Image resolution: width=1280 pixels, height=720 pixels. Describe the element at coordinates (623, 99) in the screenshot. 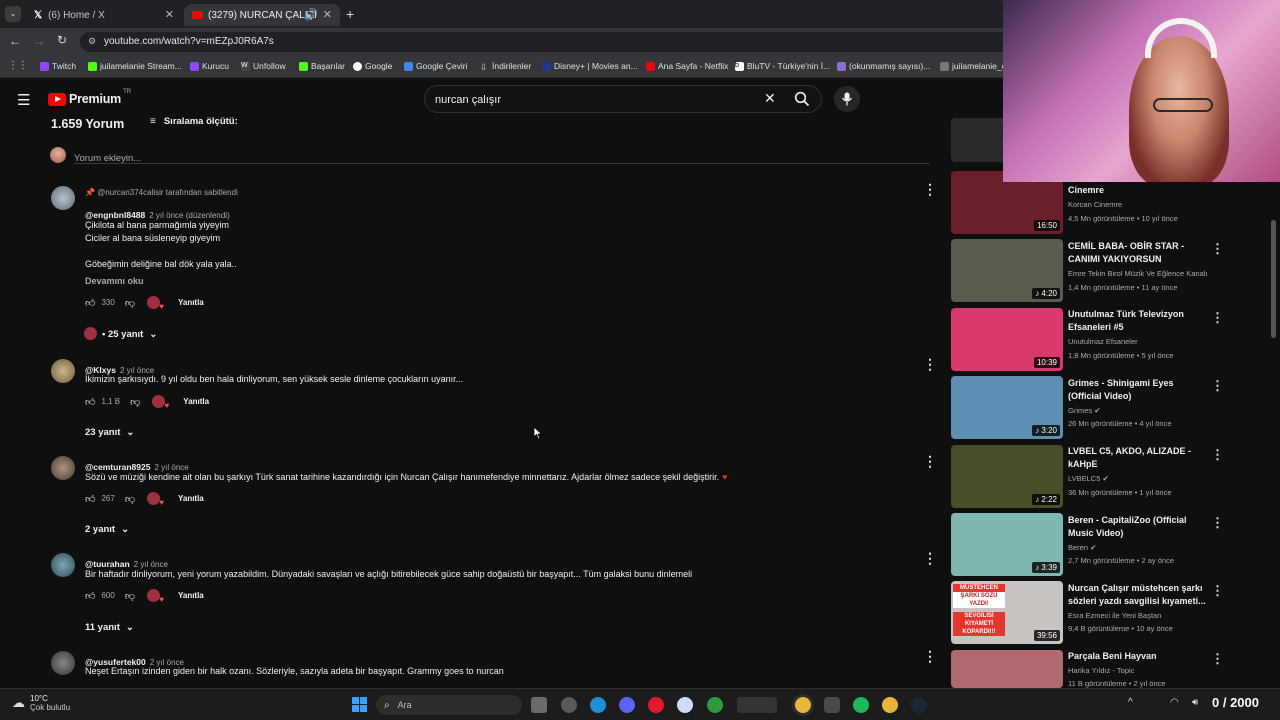

I see `search-input: nurcan çalışır` at that location.